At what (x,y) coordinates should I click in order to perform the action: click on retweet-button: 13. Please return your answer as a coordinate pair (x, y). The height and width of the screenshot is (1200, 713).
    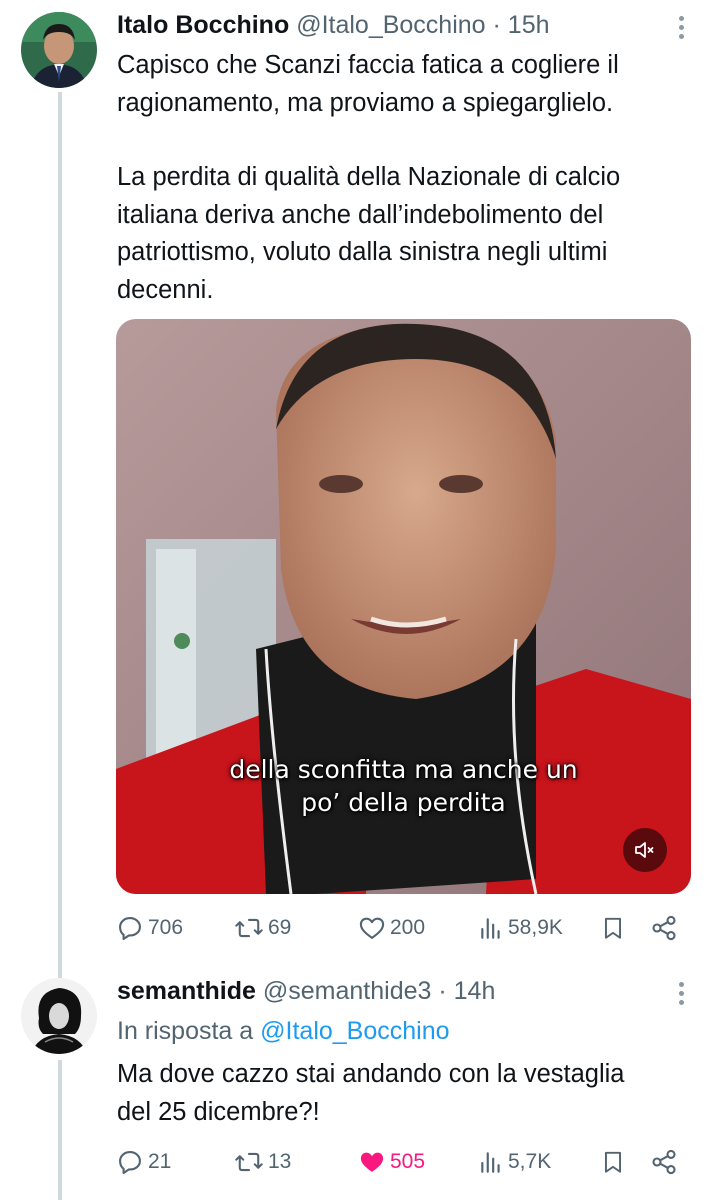
    Looking at the image, I should click on (262, 1162).